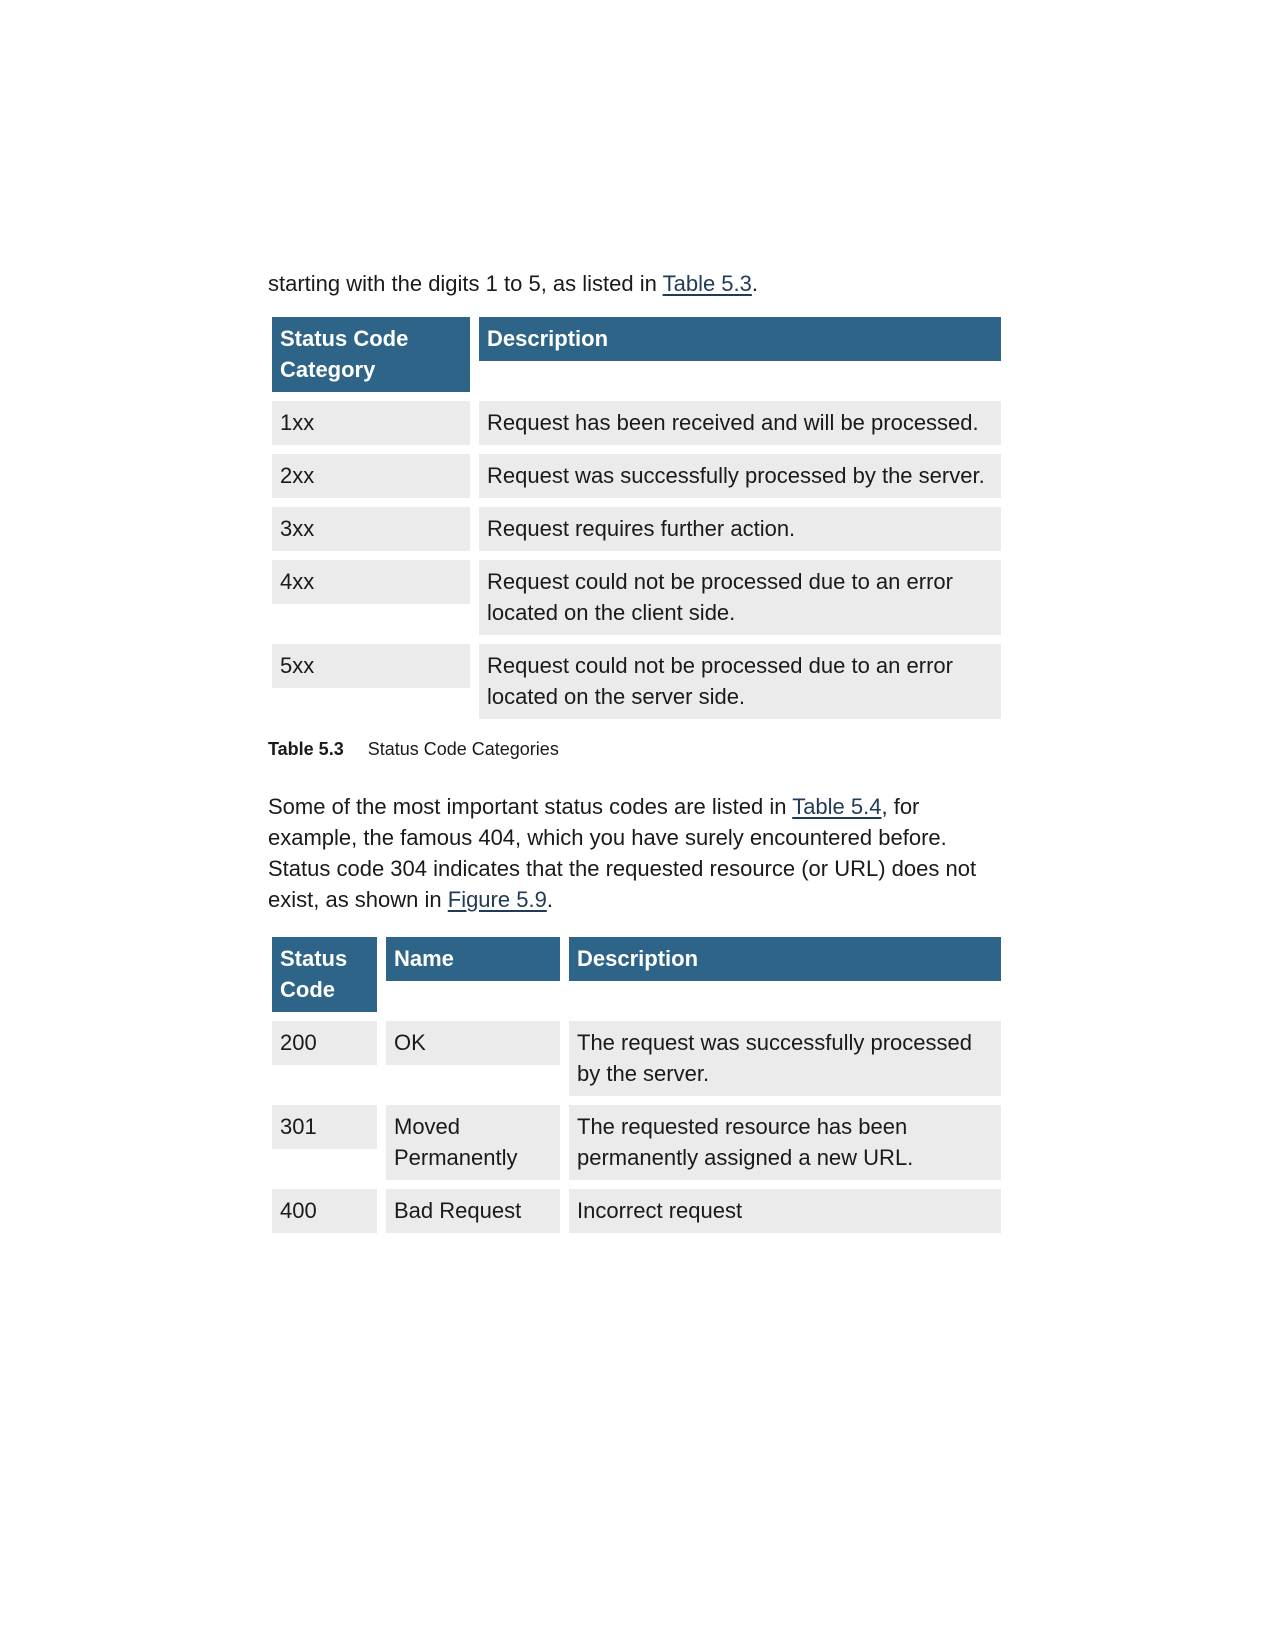 The image size is (1275, 1649). Describe the element at coordinates (463, 749) in the screenshot. I see `caption-text: Status Code Categories` at that location.